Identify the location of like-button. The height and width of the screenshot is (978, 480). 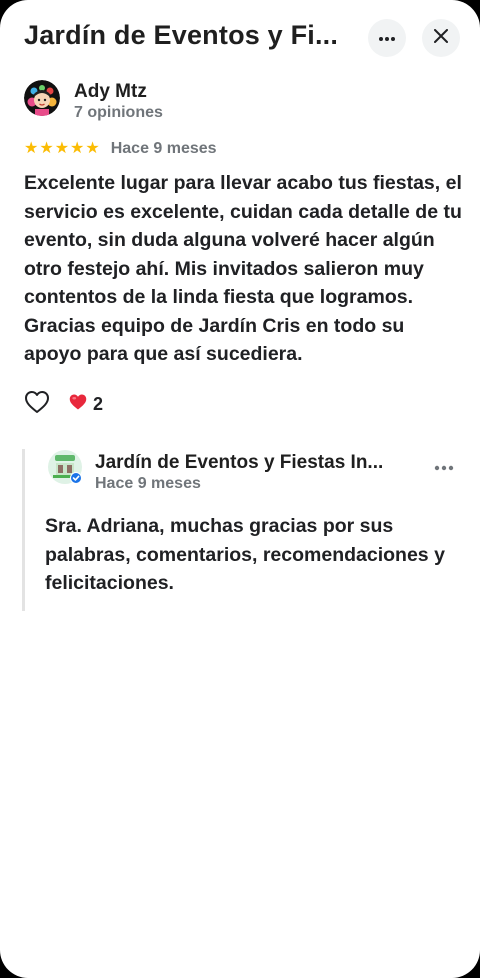
(37, 404).